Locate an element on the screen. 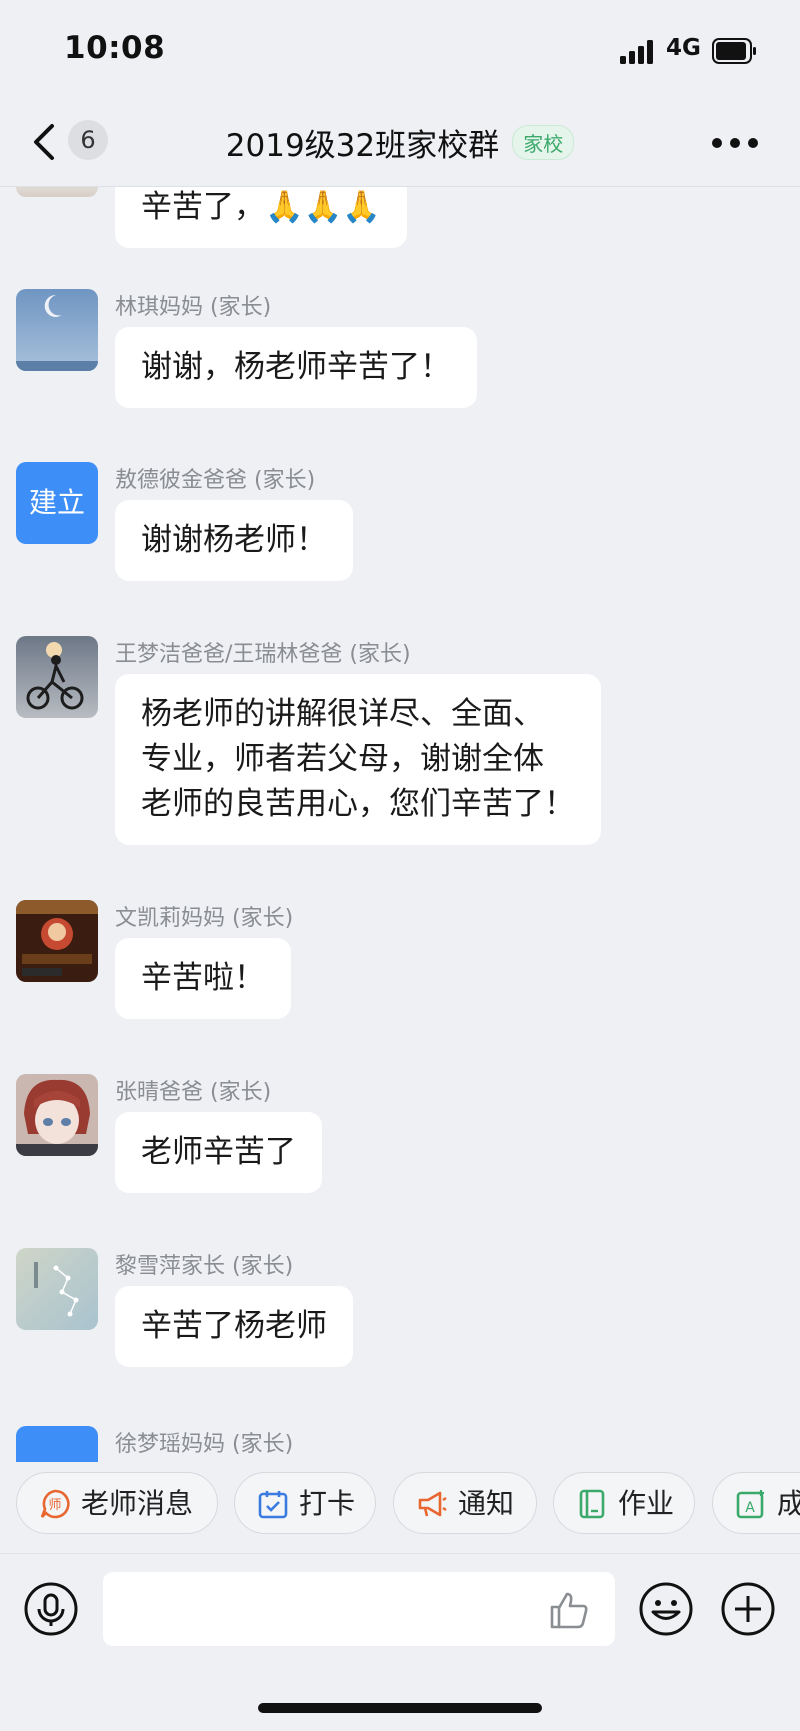 This screenshot has width=800, height=1731. message-bubble: 老师辛苦了 is located at coordinates (218, 1152).